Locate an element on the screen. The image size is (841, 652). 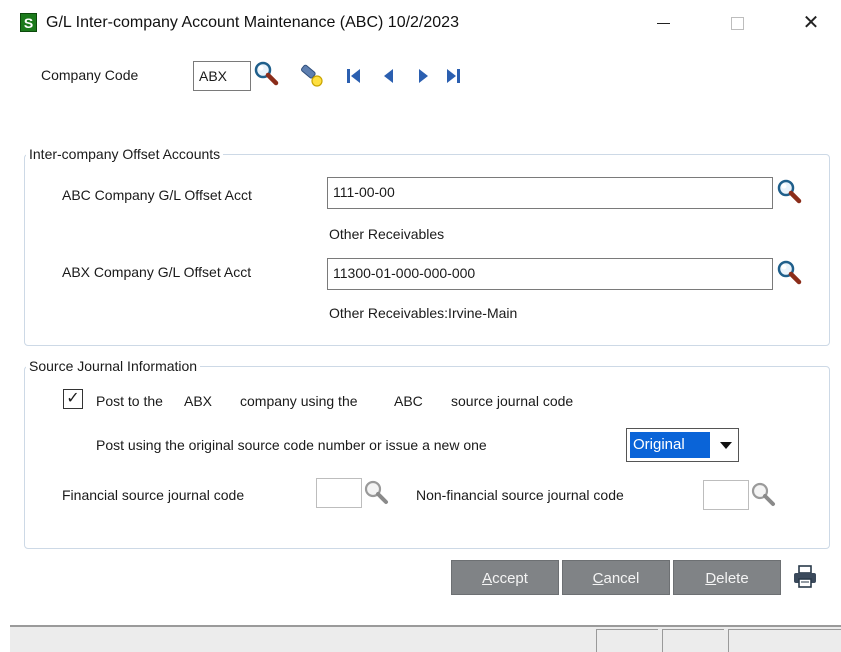
post-using-select: Original is located at coordinates (682, 445).